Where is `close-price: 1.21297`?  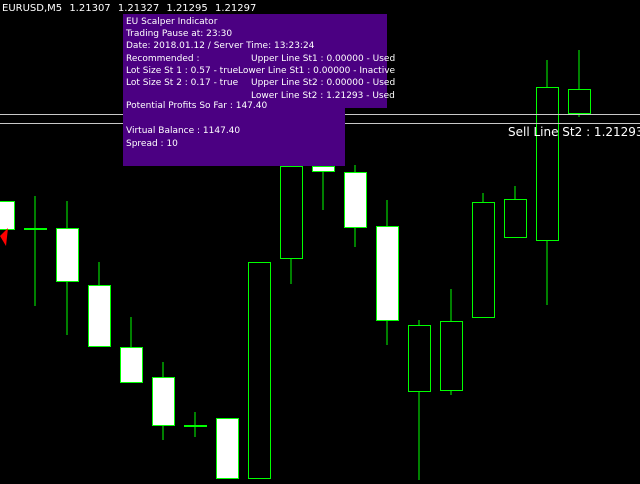
close-price: 1.21297 is located at coordinates (235, 8).